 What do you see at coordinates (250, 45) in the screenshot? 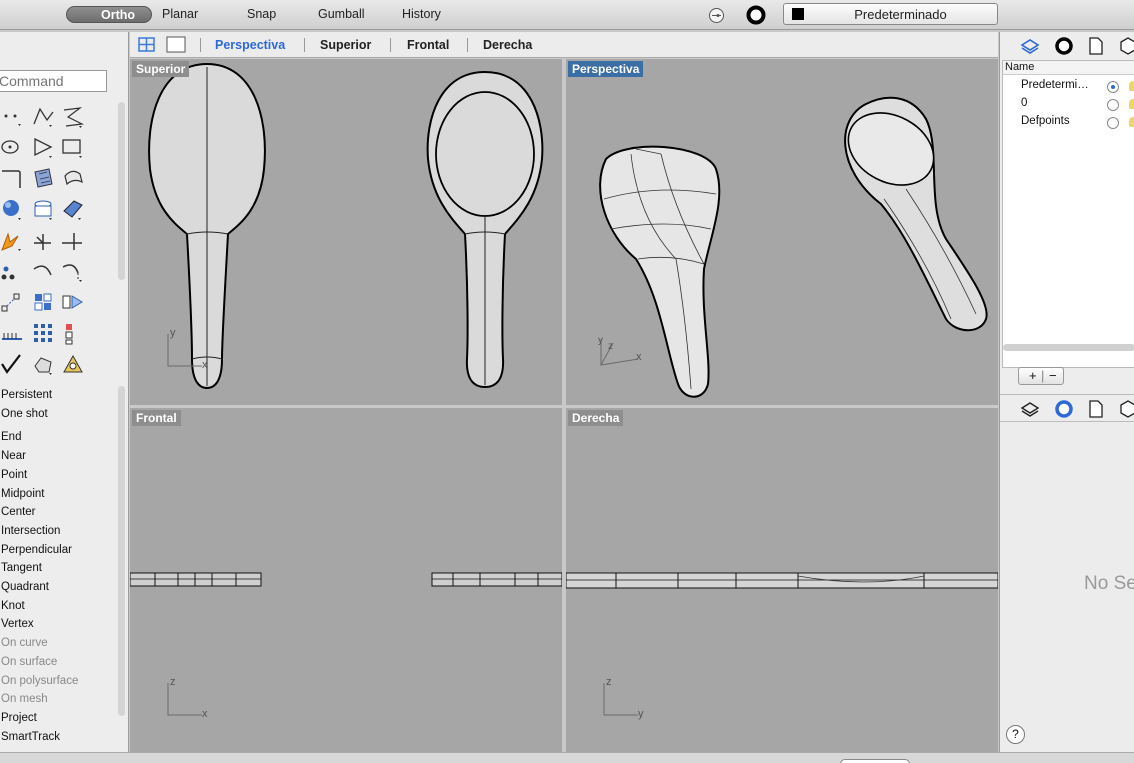
I see `tab-perspectiva: Perspectiva` at bounding box center [250, 45].